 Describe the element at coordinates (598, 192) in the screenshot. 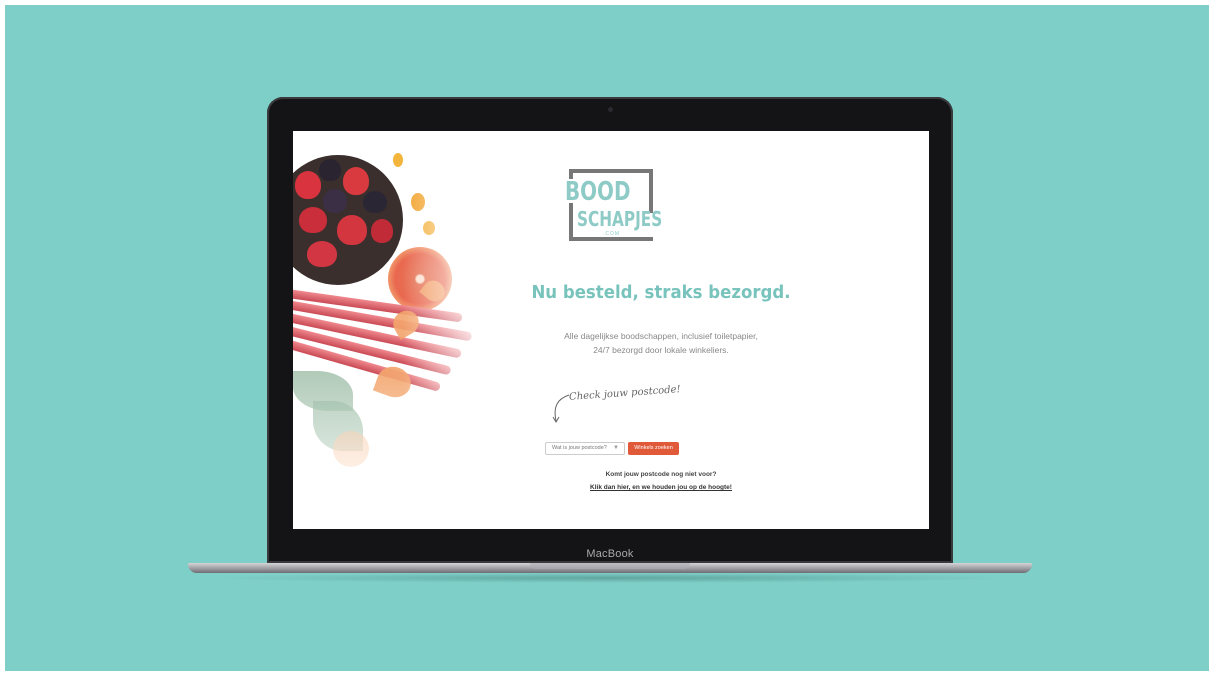

I see `logo-line1: BOOD` at that location.